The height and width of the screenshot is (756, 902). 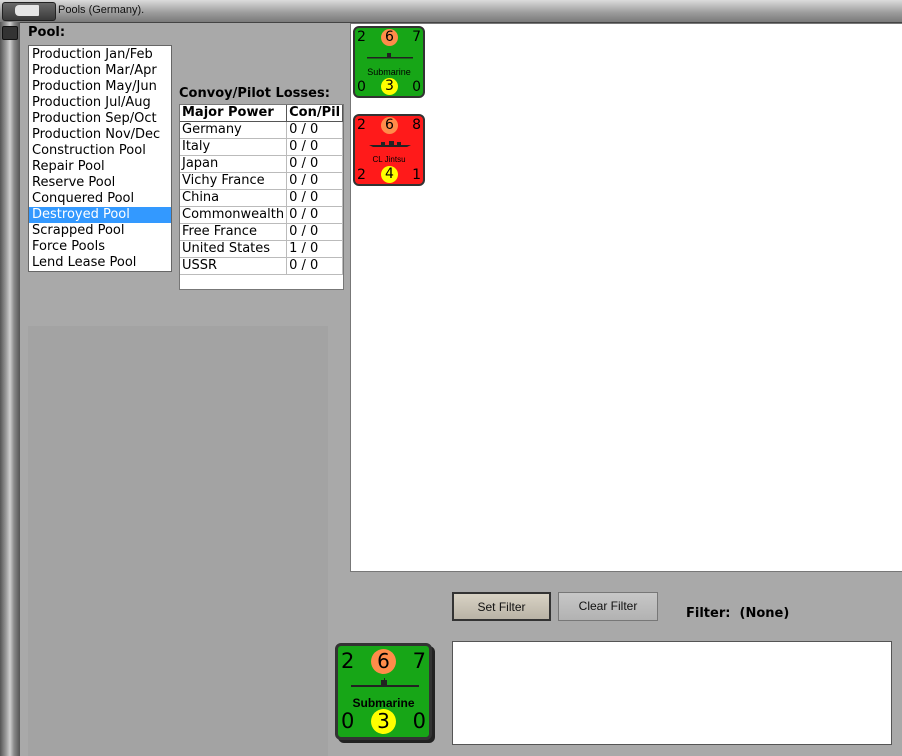 What do you see at coordinates (234, 198) in the screenshot?
I see `major-power-cell: China` at bounding box center [234, 198].